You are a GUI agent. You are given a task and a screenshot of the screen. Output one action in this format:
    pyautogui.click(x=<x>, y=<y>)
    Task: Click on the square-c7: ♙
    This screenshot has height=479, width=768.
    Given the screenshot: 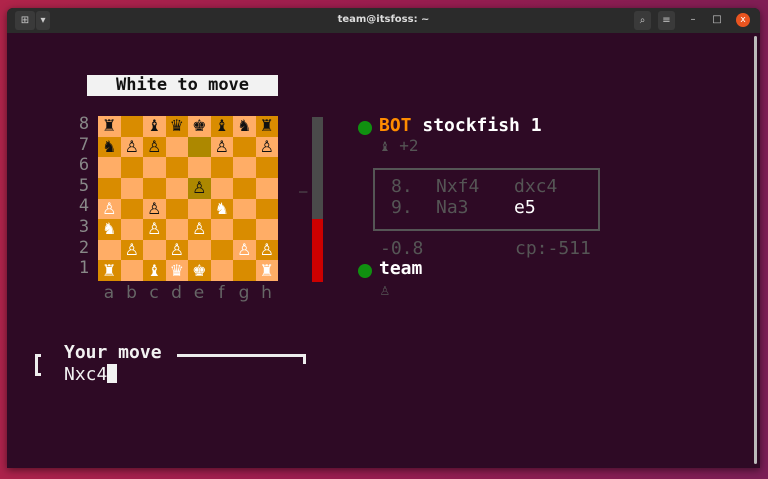 What is the action you would take?
    pyautogui.click(x=154, y=147)
    